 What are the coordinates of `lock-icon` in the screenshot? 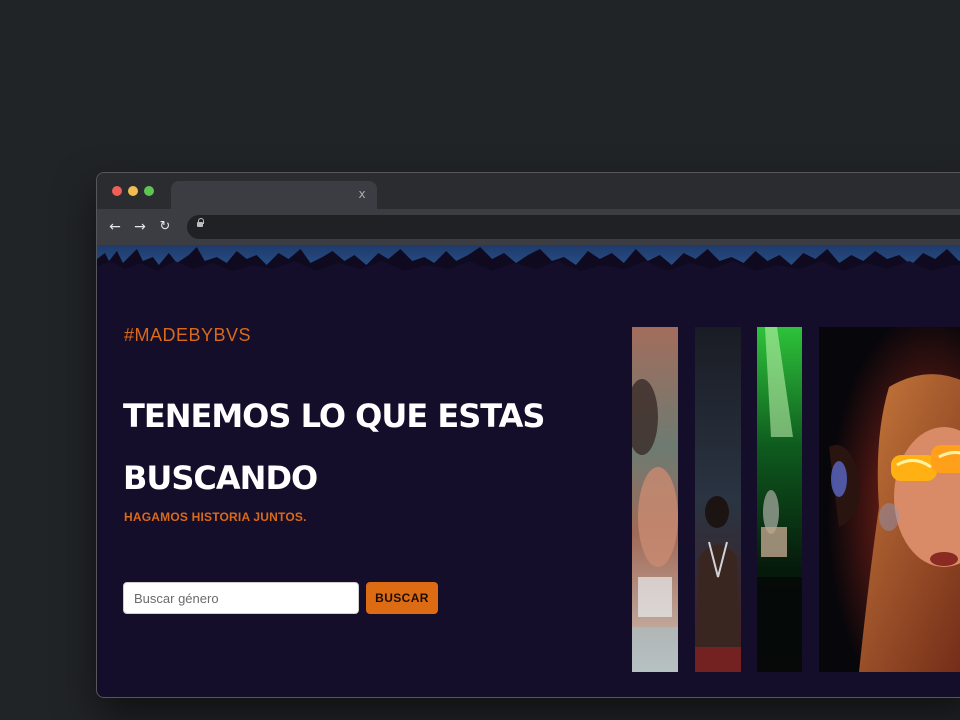 It's located at (200, 222).